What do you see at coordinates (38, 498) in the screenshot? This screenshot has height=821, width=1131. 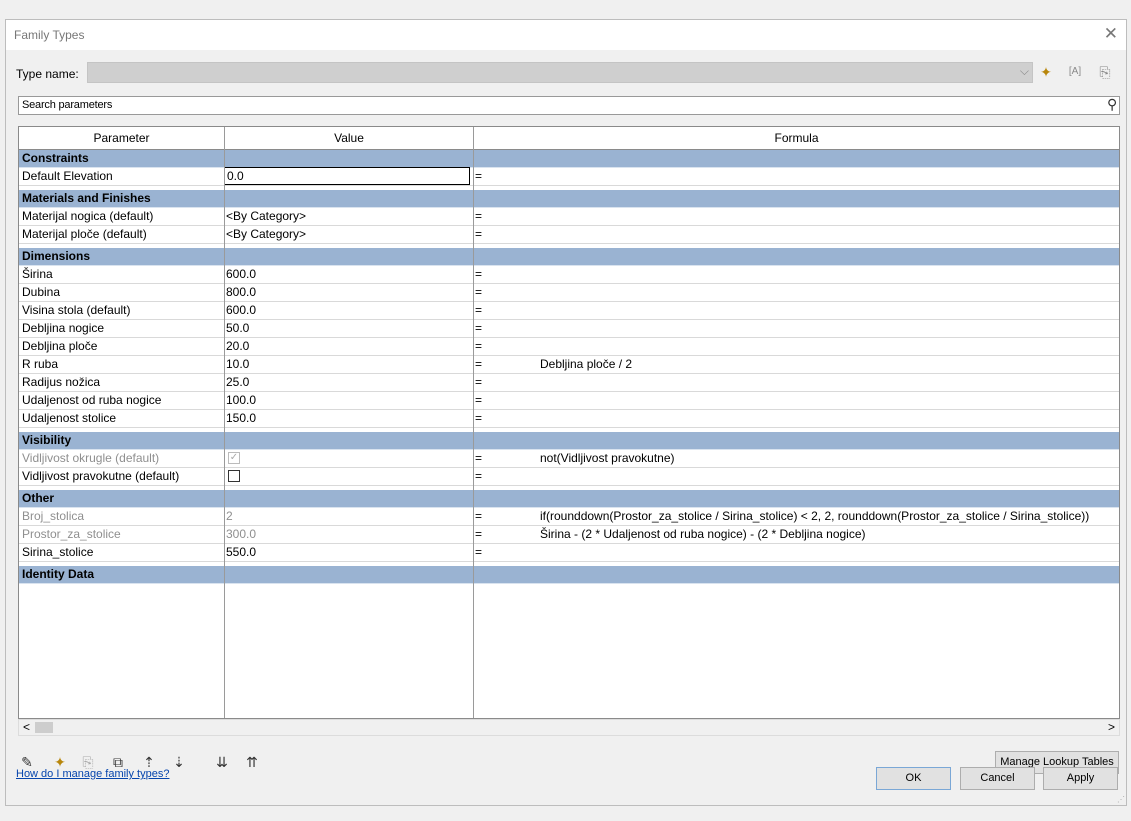 I see `group-label: Other` at bounding box center [38, 498].